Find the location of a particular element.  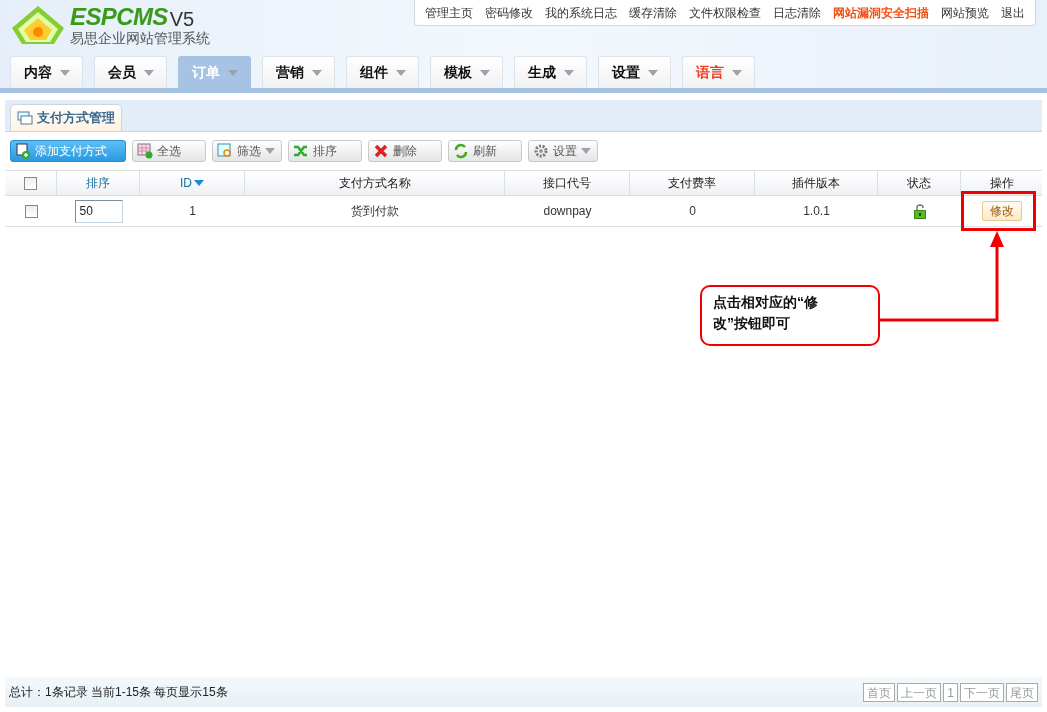

top-link: 网站漏洞安全扫描 is located at coordinates (881, 12).